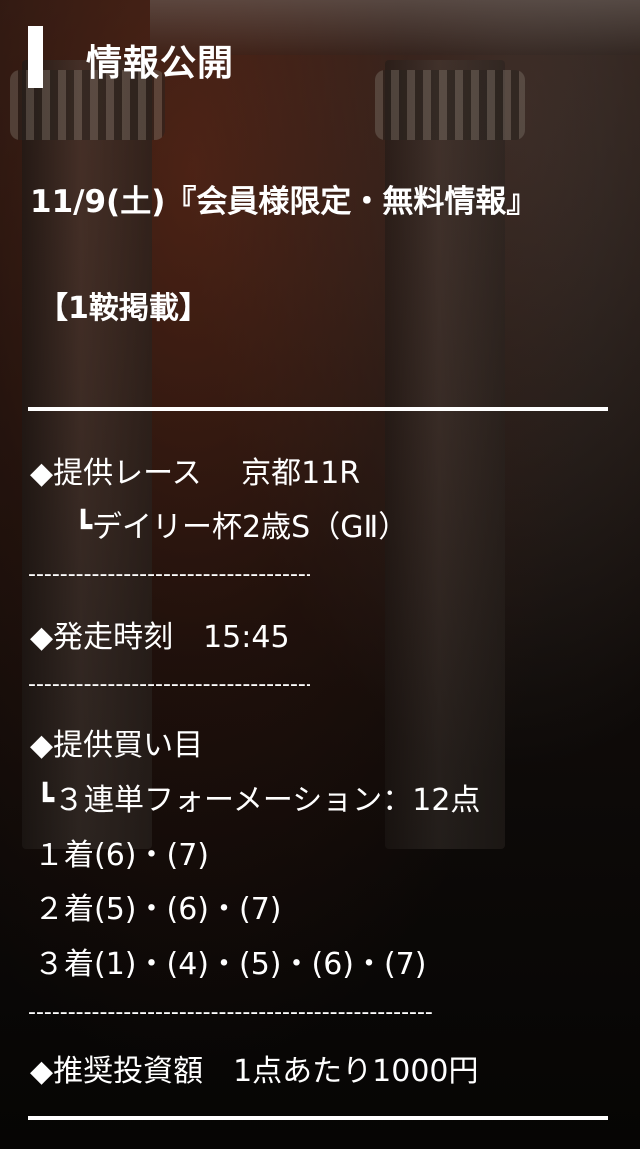 The height and width of the screenshot is (1149, 640). Describe the element at coordinates (284, 202) in the screenshot. I see `headline: 11/9(土)『会員様限定・無料情報』` at that location.